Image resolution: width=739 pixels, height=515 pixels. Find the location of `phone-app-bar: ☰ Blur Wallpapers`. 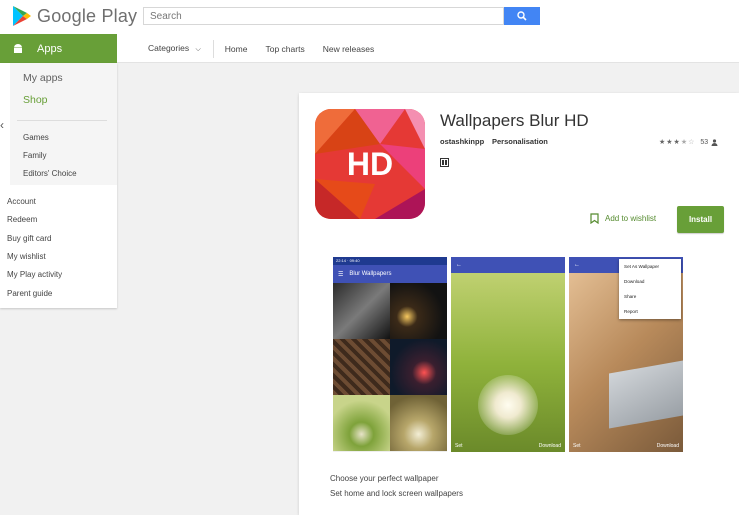

phone-app-bar: ☰ Blur Wallpapers is located at coordinates (390, 274).